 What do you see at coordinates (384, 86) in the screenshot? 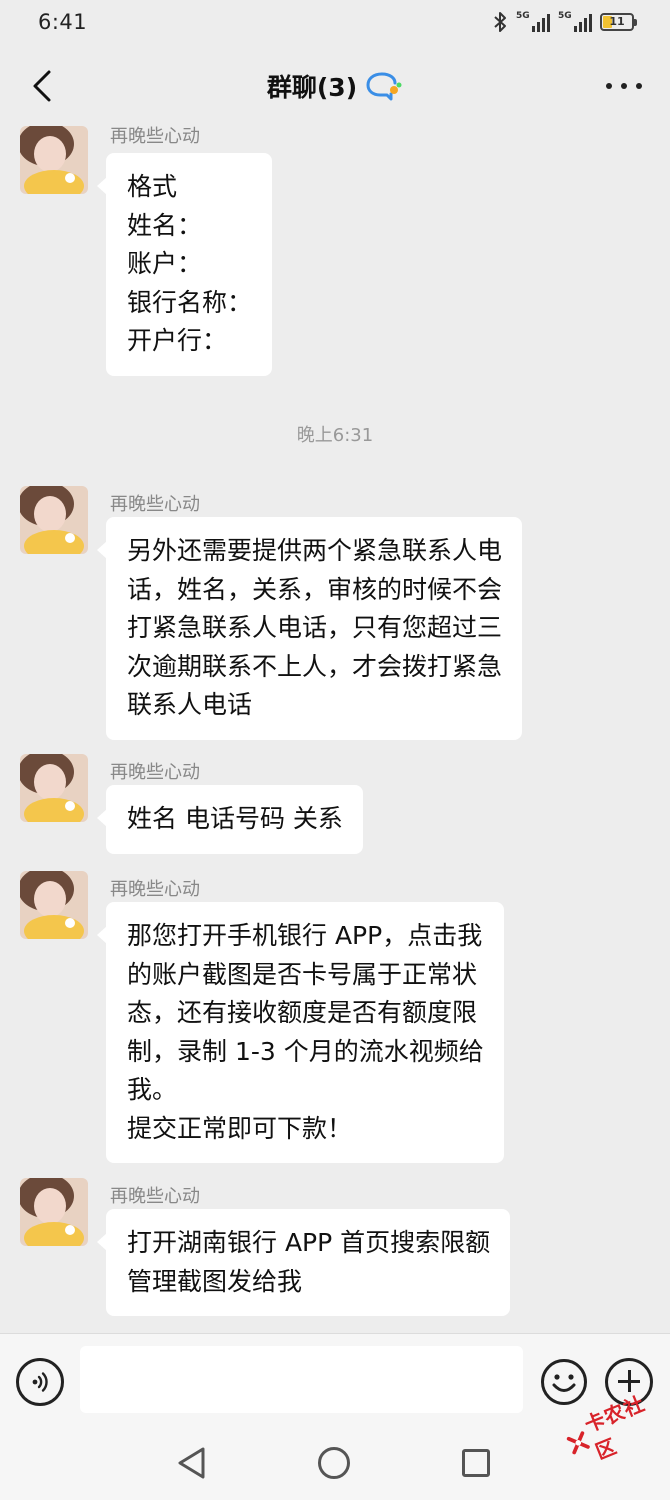
I see `group-chat-badge-icon` at bounding box center [384, 86].